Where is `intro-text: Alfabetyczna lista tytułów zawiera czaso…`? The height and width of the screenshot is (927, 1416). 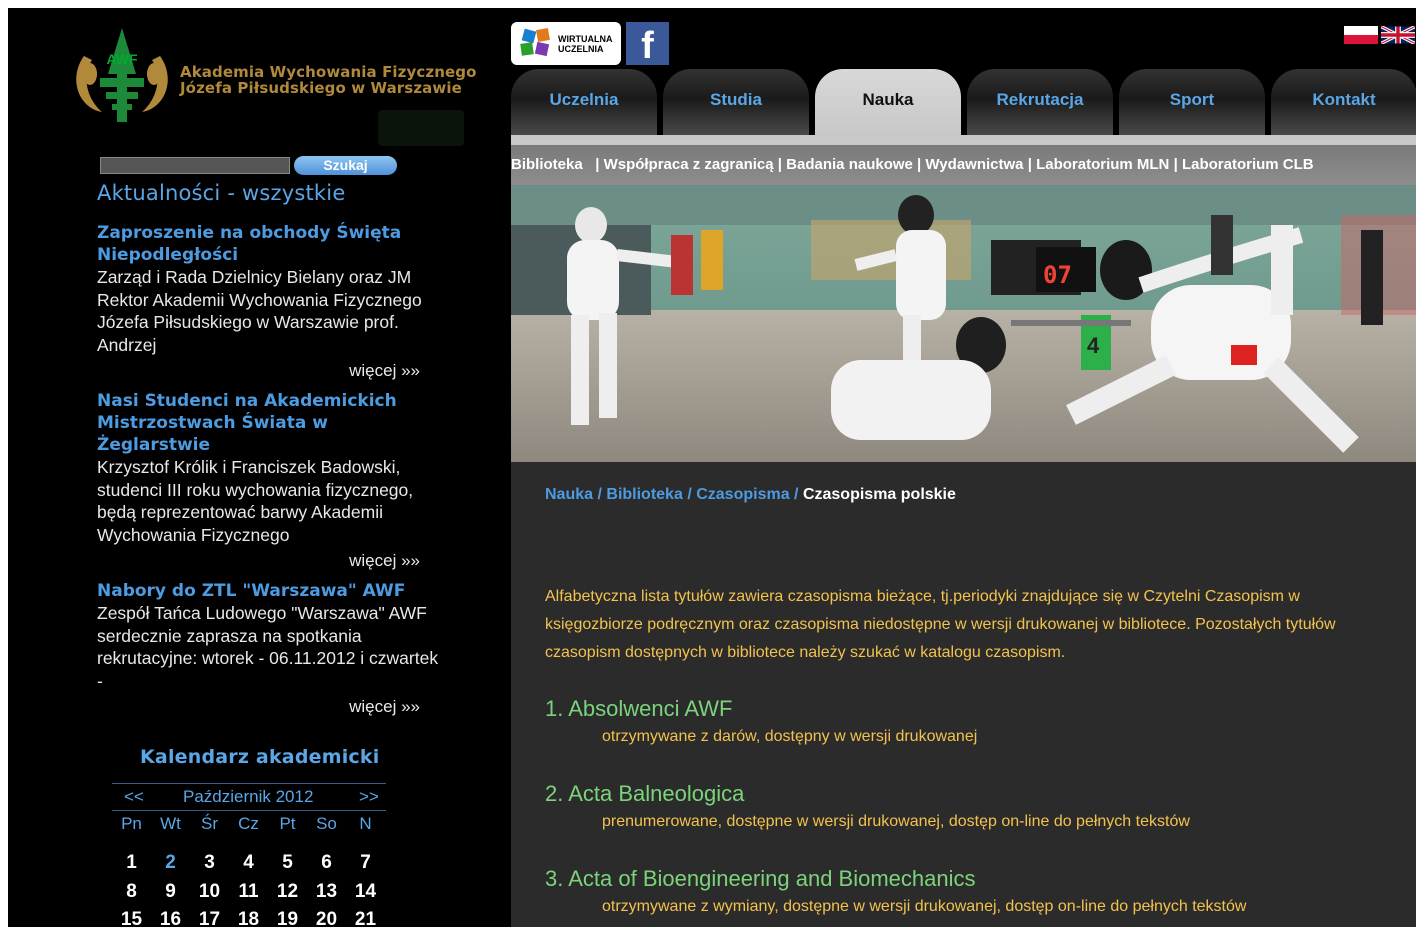
intro-text: Alfabetyczna lista tytułów zawiera czaso… is located at coordinates (940, 624).